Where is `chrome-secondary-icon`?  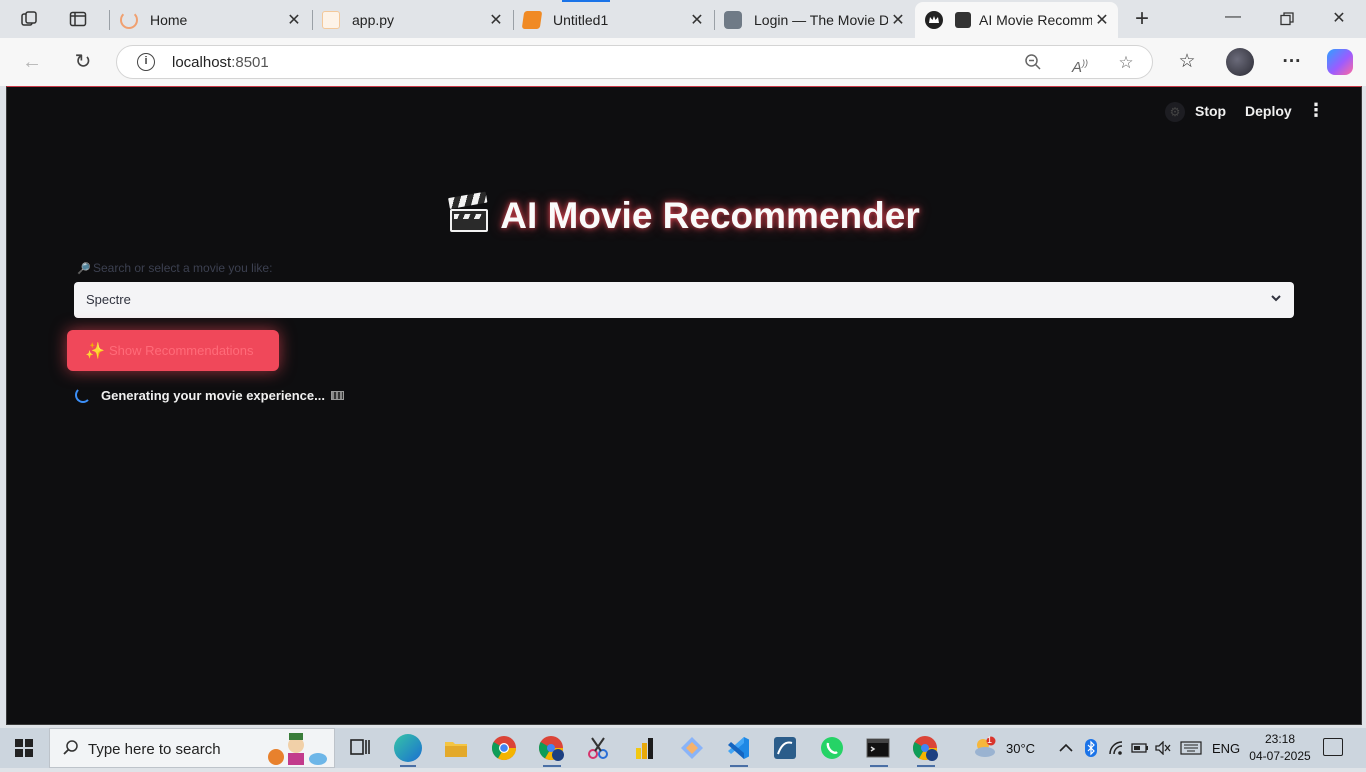 chrome-secondary-icon is located at coordinates (926, 750).